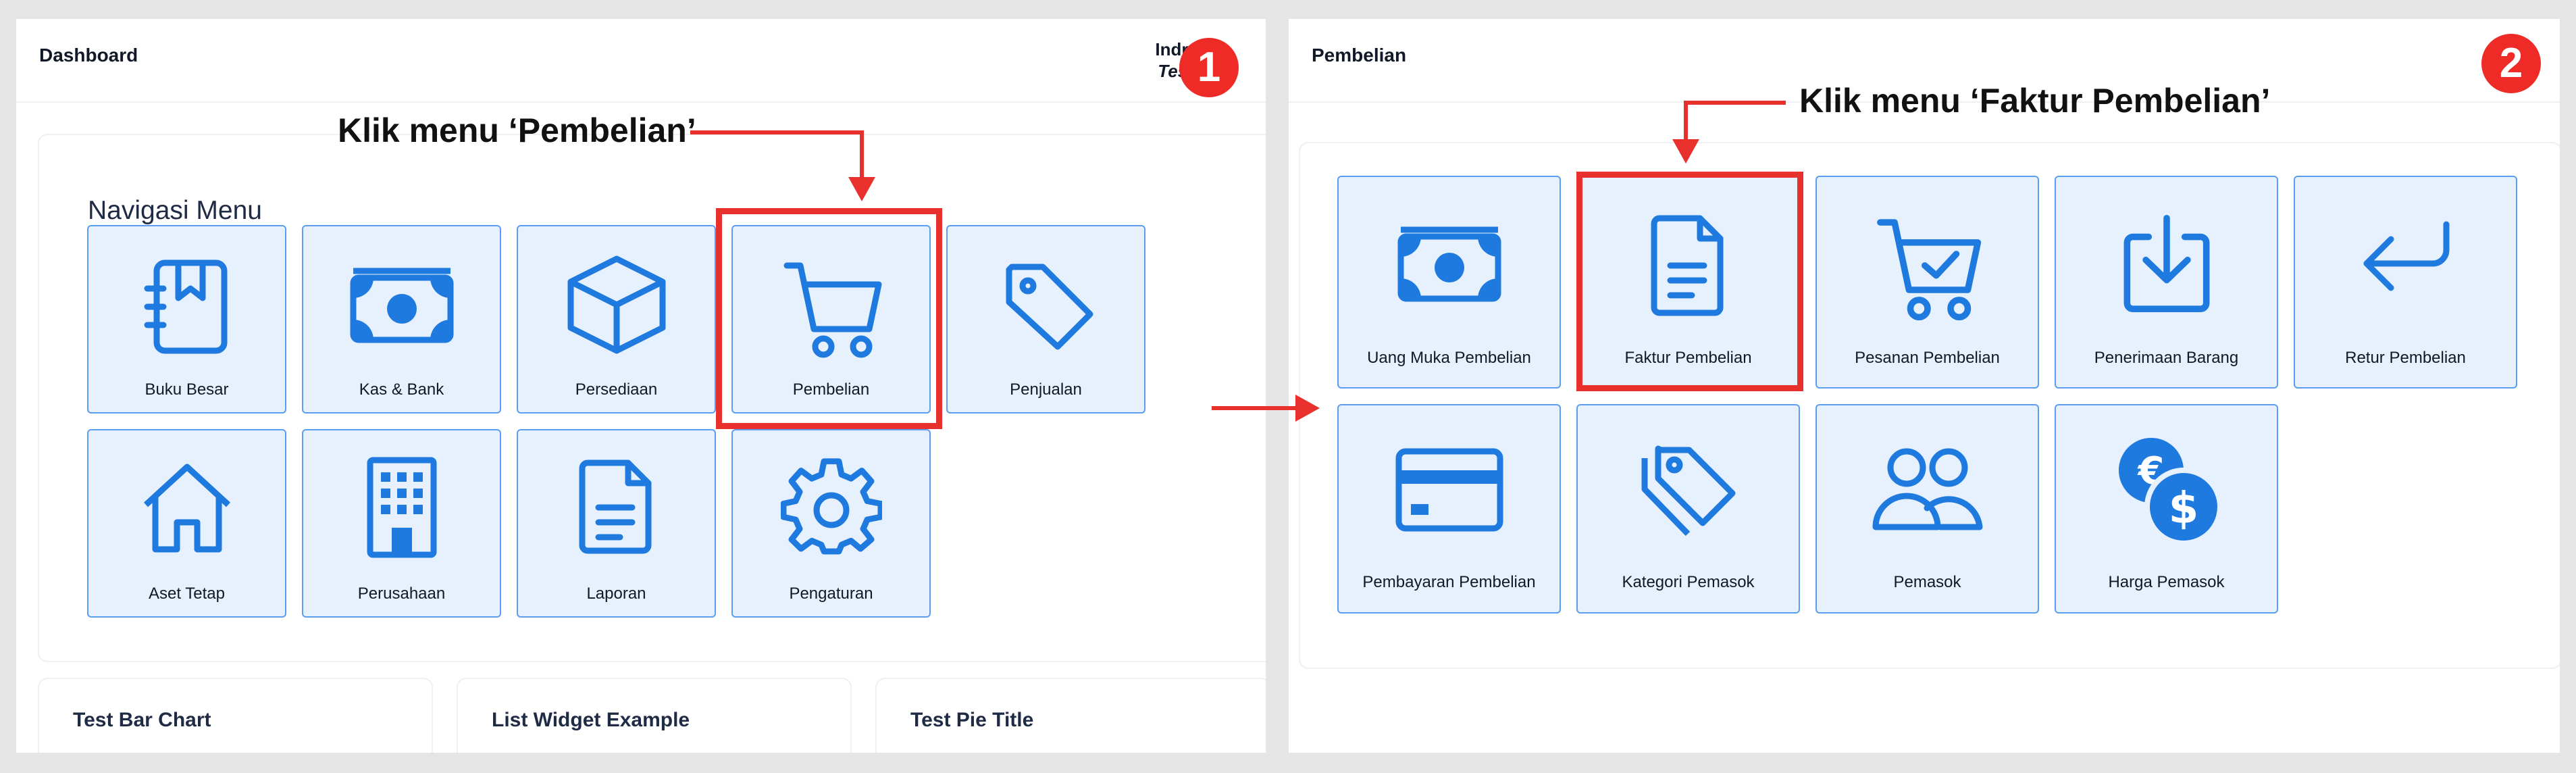  I want to click on menu-tile-penjualan: Penjualan, so click(1045, 319).